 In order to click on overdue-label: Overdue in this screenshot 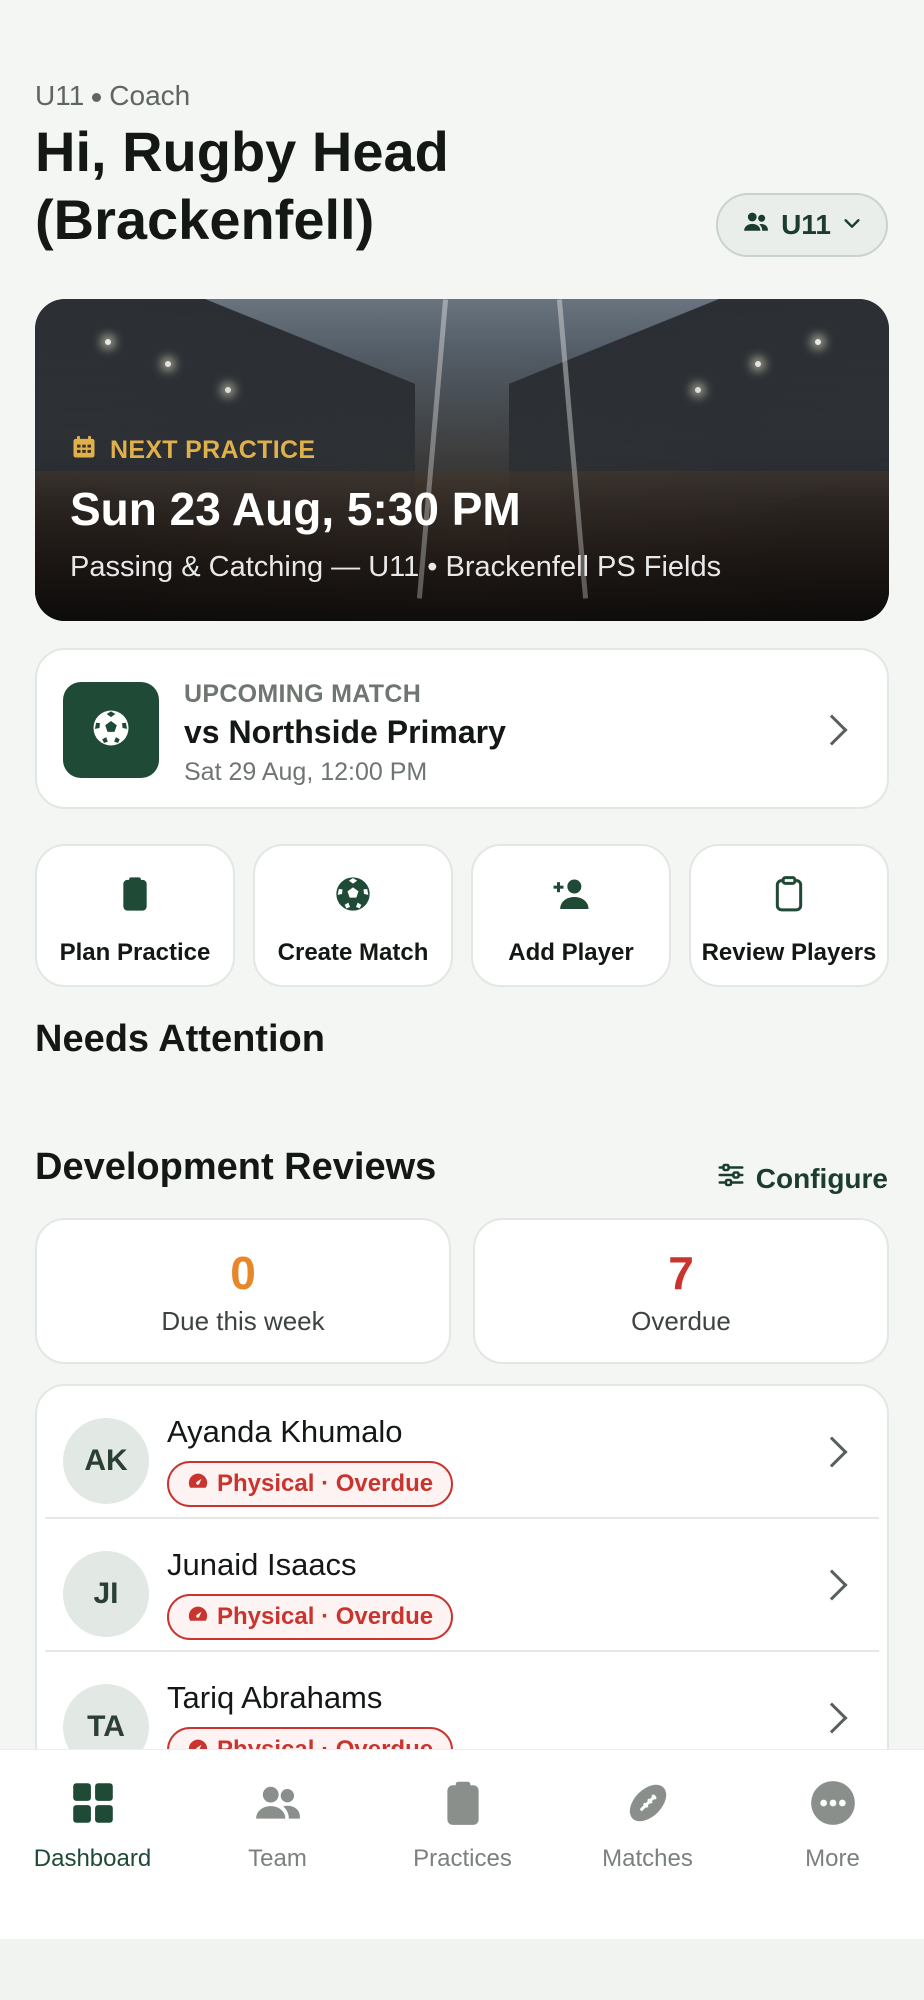, I will do `click(681, 1321)`.